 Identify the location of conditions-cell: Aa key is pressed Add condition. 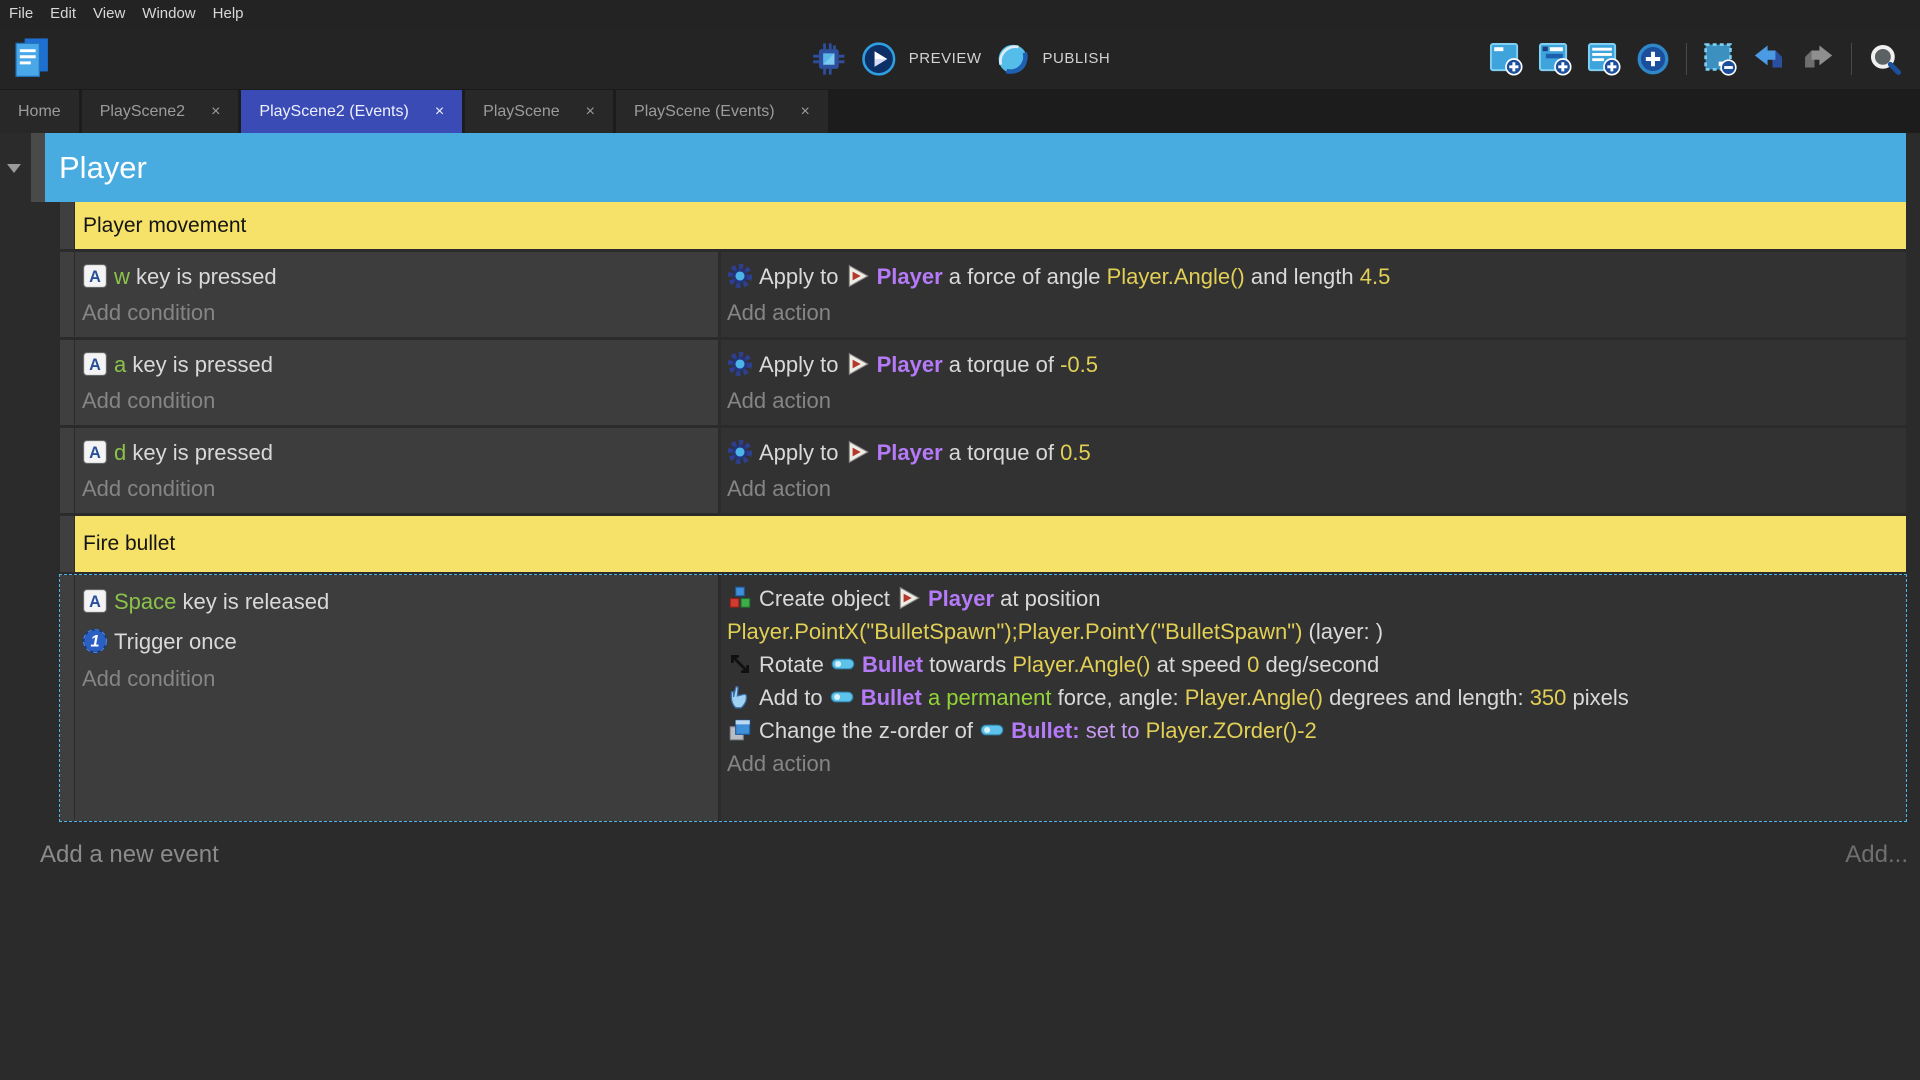
(396, 382).